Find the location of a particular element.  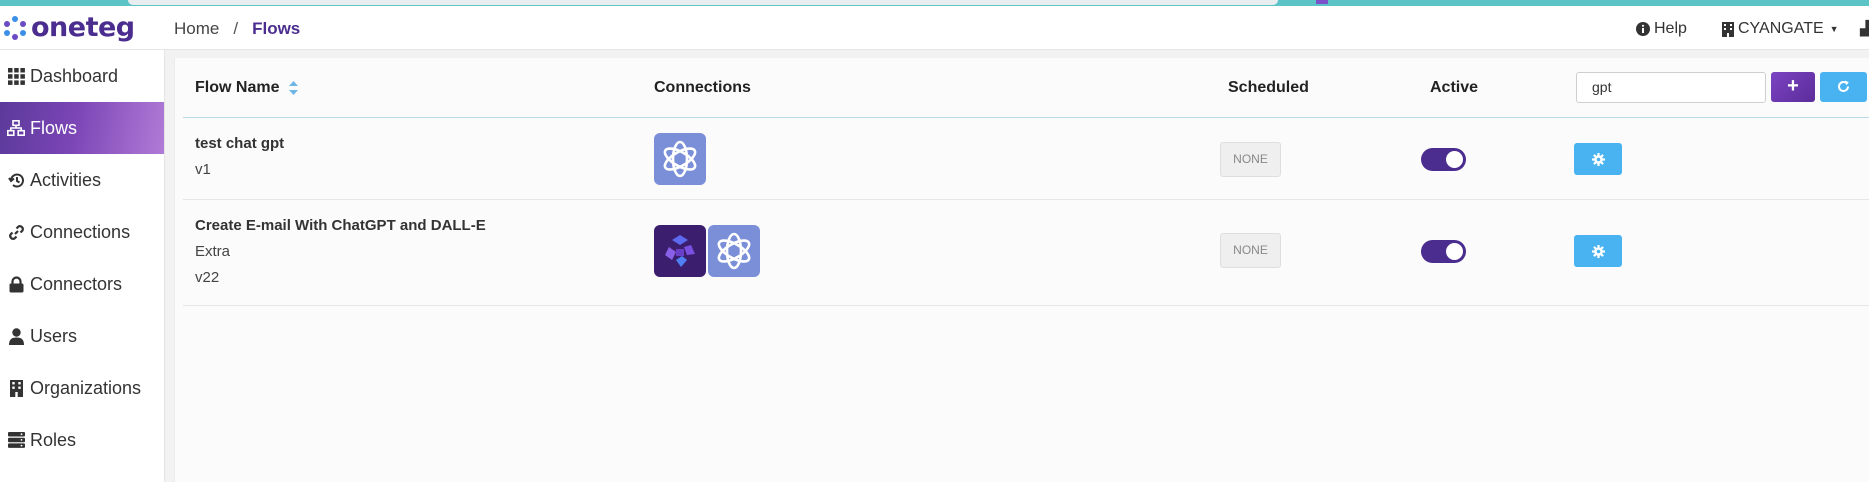

sidebar-item-label: Dashboard is located at coordinates (74, 75).